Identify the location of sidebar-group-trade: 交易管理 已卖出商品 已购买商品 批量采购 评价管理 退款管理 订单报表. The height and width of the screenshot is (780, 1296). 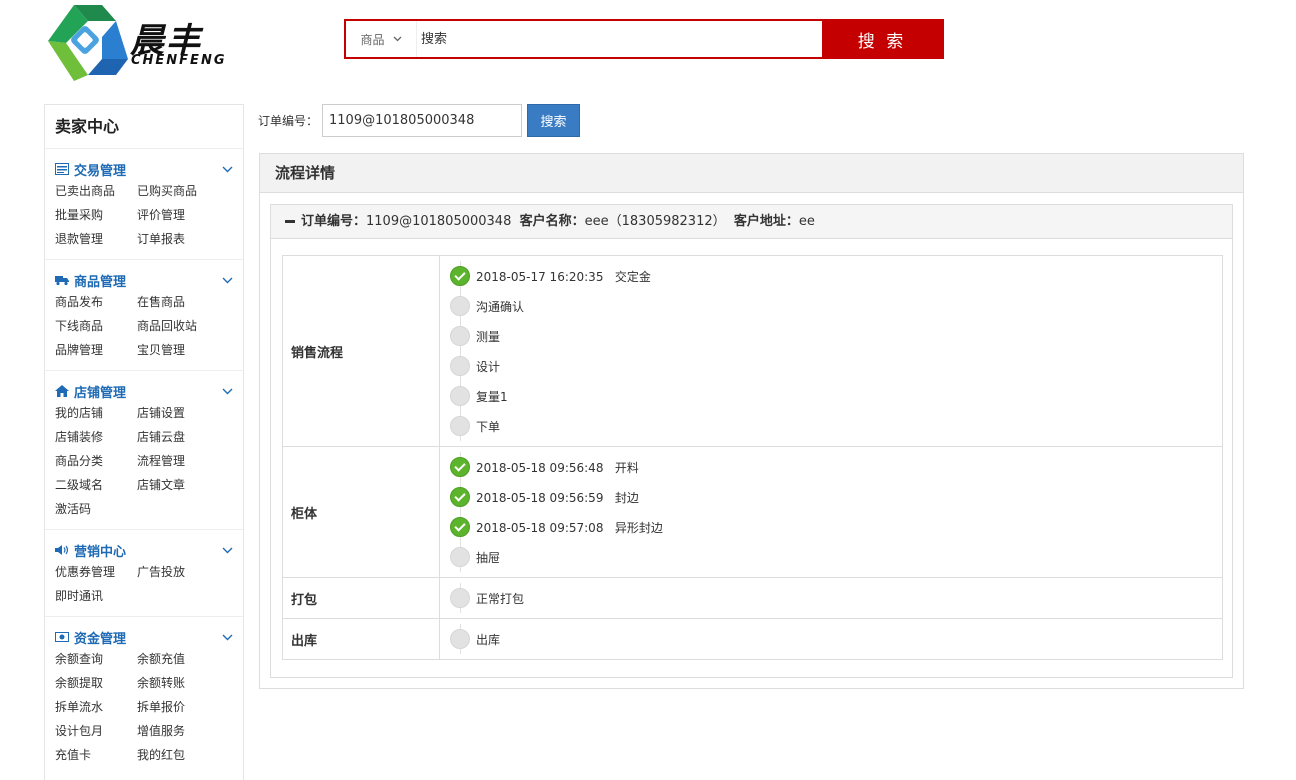
(144, 204).